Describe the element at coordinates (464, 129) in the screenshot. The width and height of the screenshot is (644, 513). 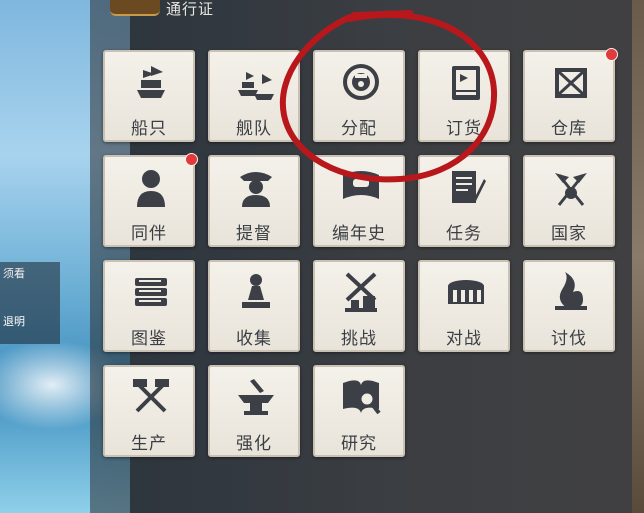
I see `menu-label: 订货` at that location.